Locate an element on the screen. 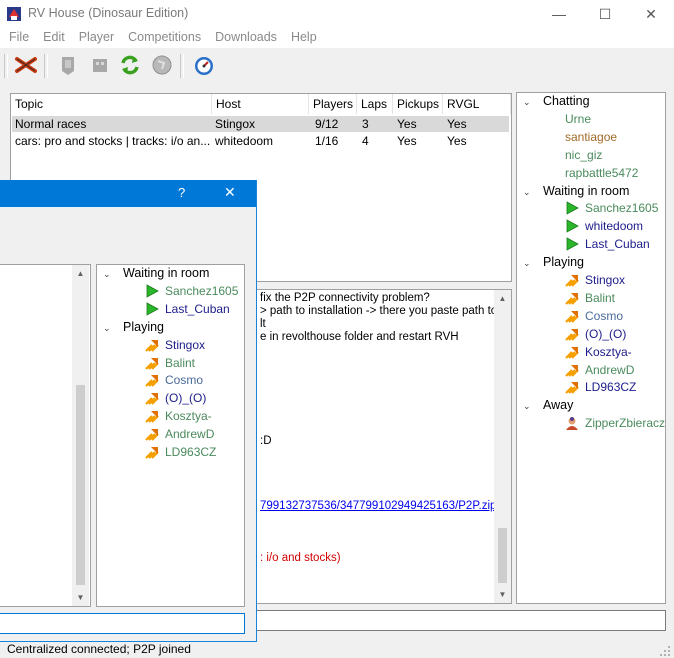  dialog-left-list: ▲ ▼ is located at coordinates (45, 435).